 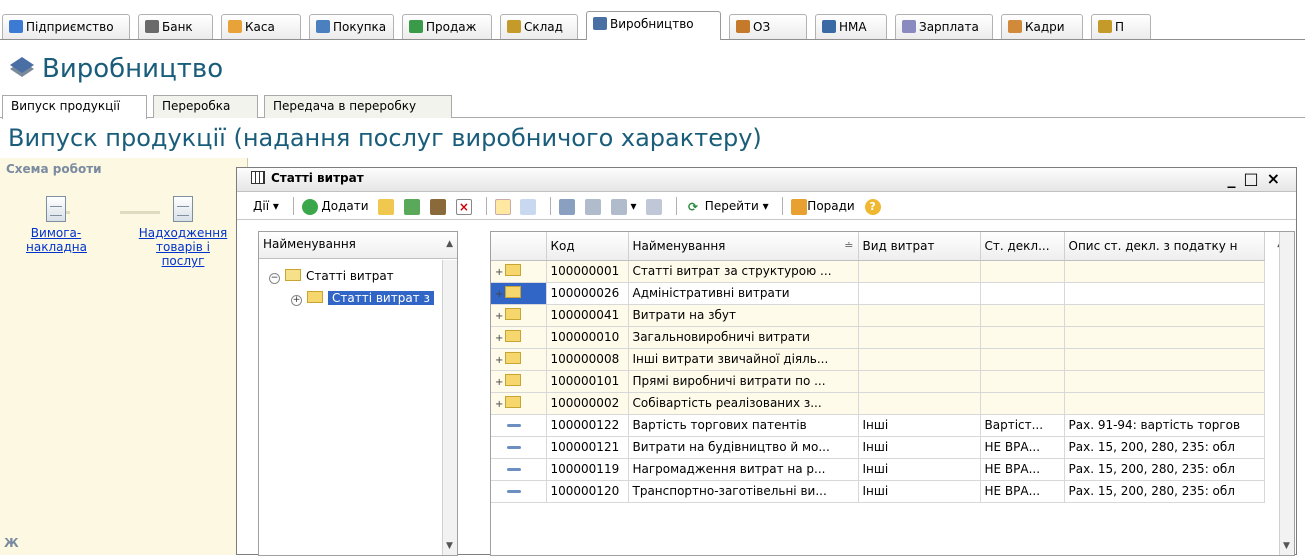 I want to click on maximize-icon: □, so click(x=1254, y=178).